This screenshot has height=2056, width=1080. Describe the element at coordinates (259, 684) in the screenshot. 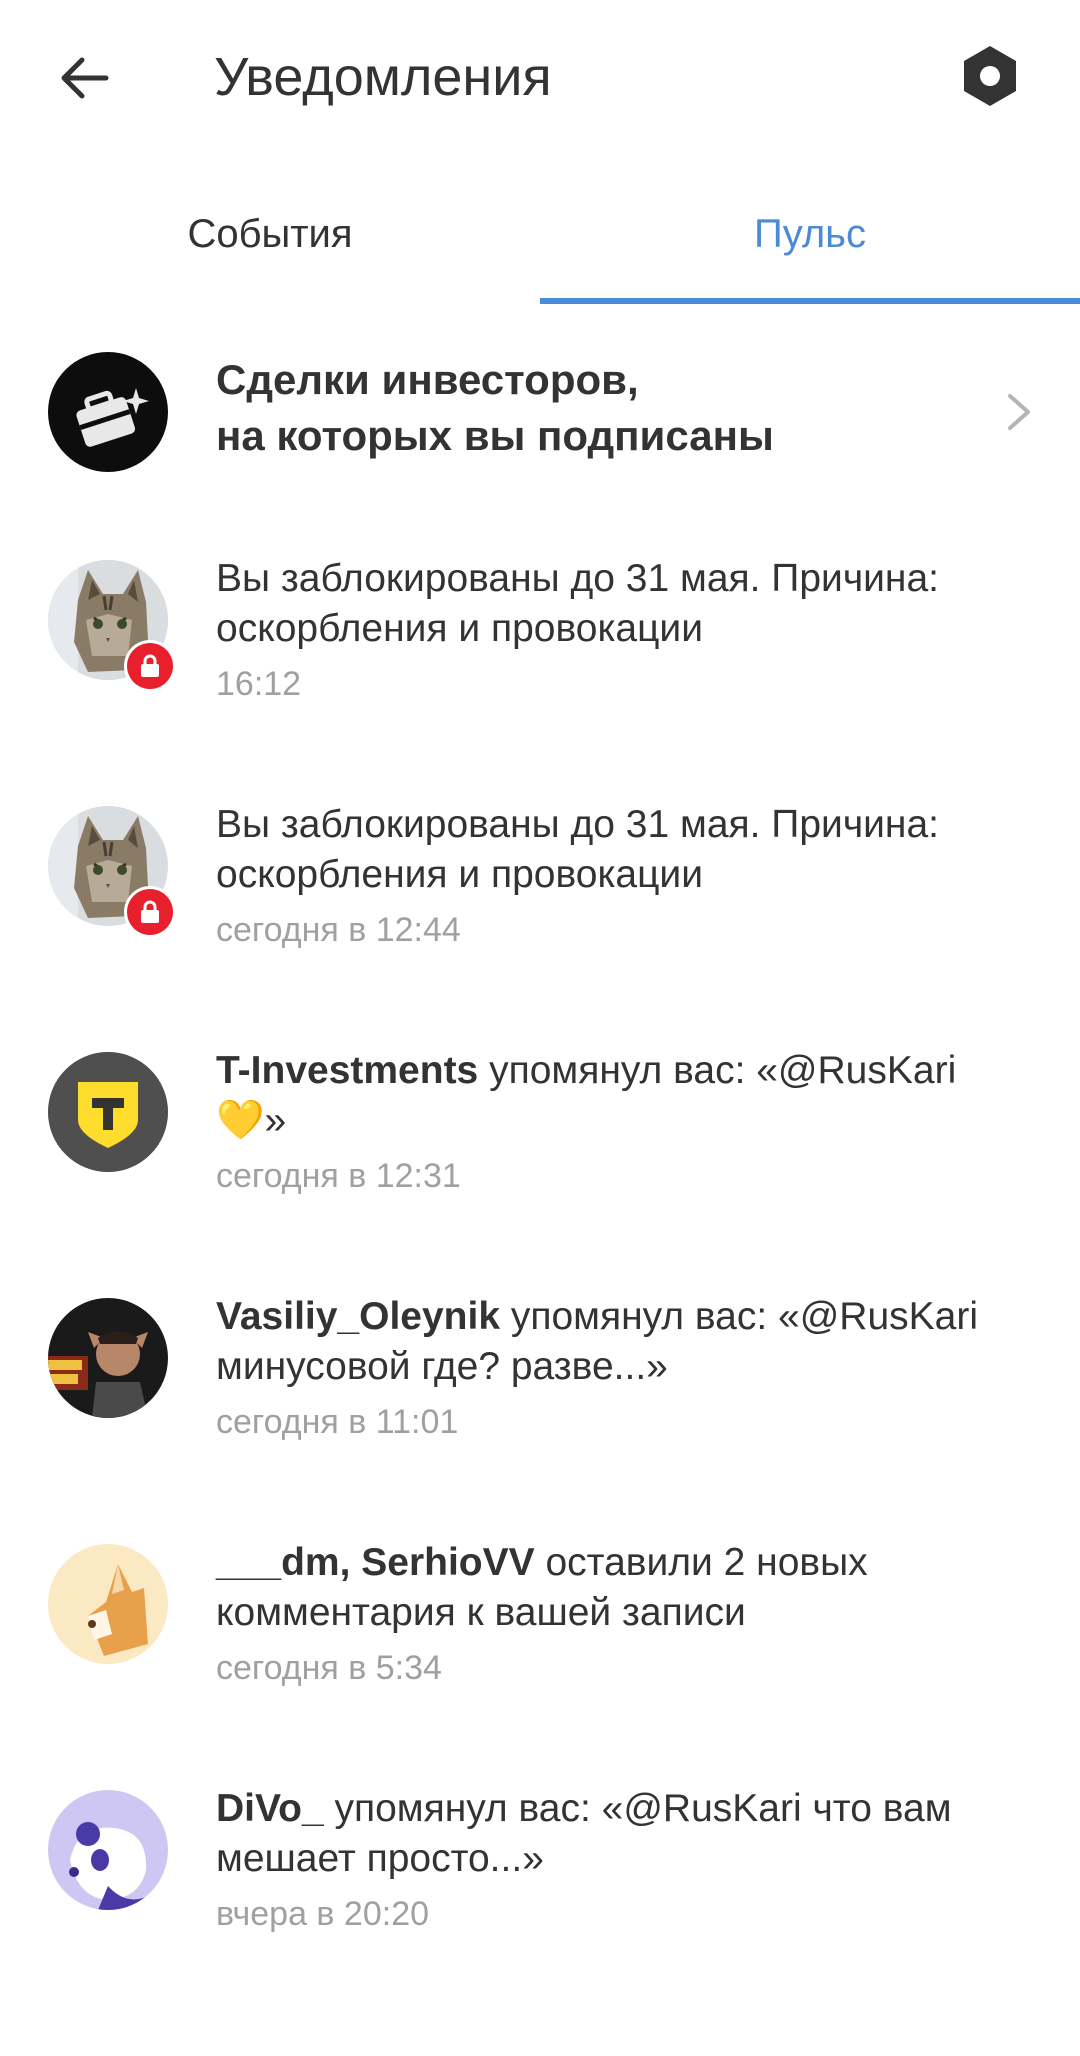

I see `notification-time: 16:12` at that location.